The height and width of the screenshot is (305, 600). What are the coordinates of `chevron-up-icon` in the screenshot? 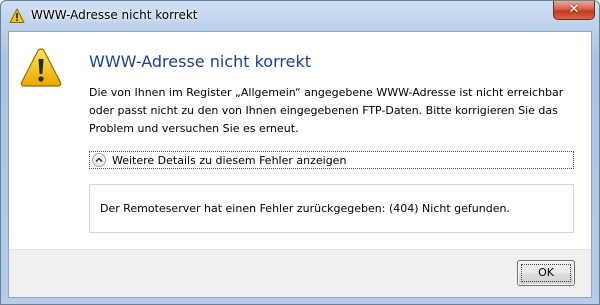 It's located at (99, 160).